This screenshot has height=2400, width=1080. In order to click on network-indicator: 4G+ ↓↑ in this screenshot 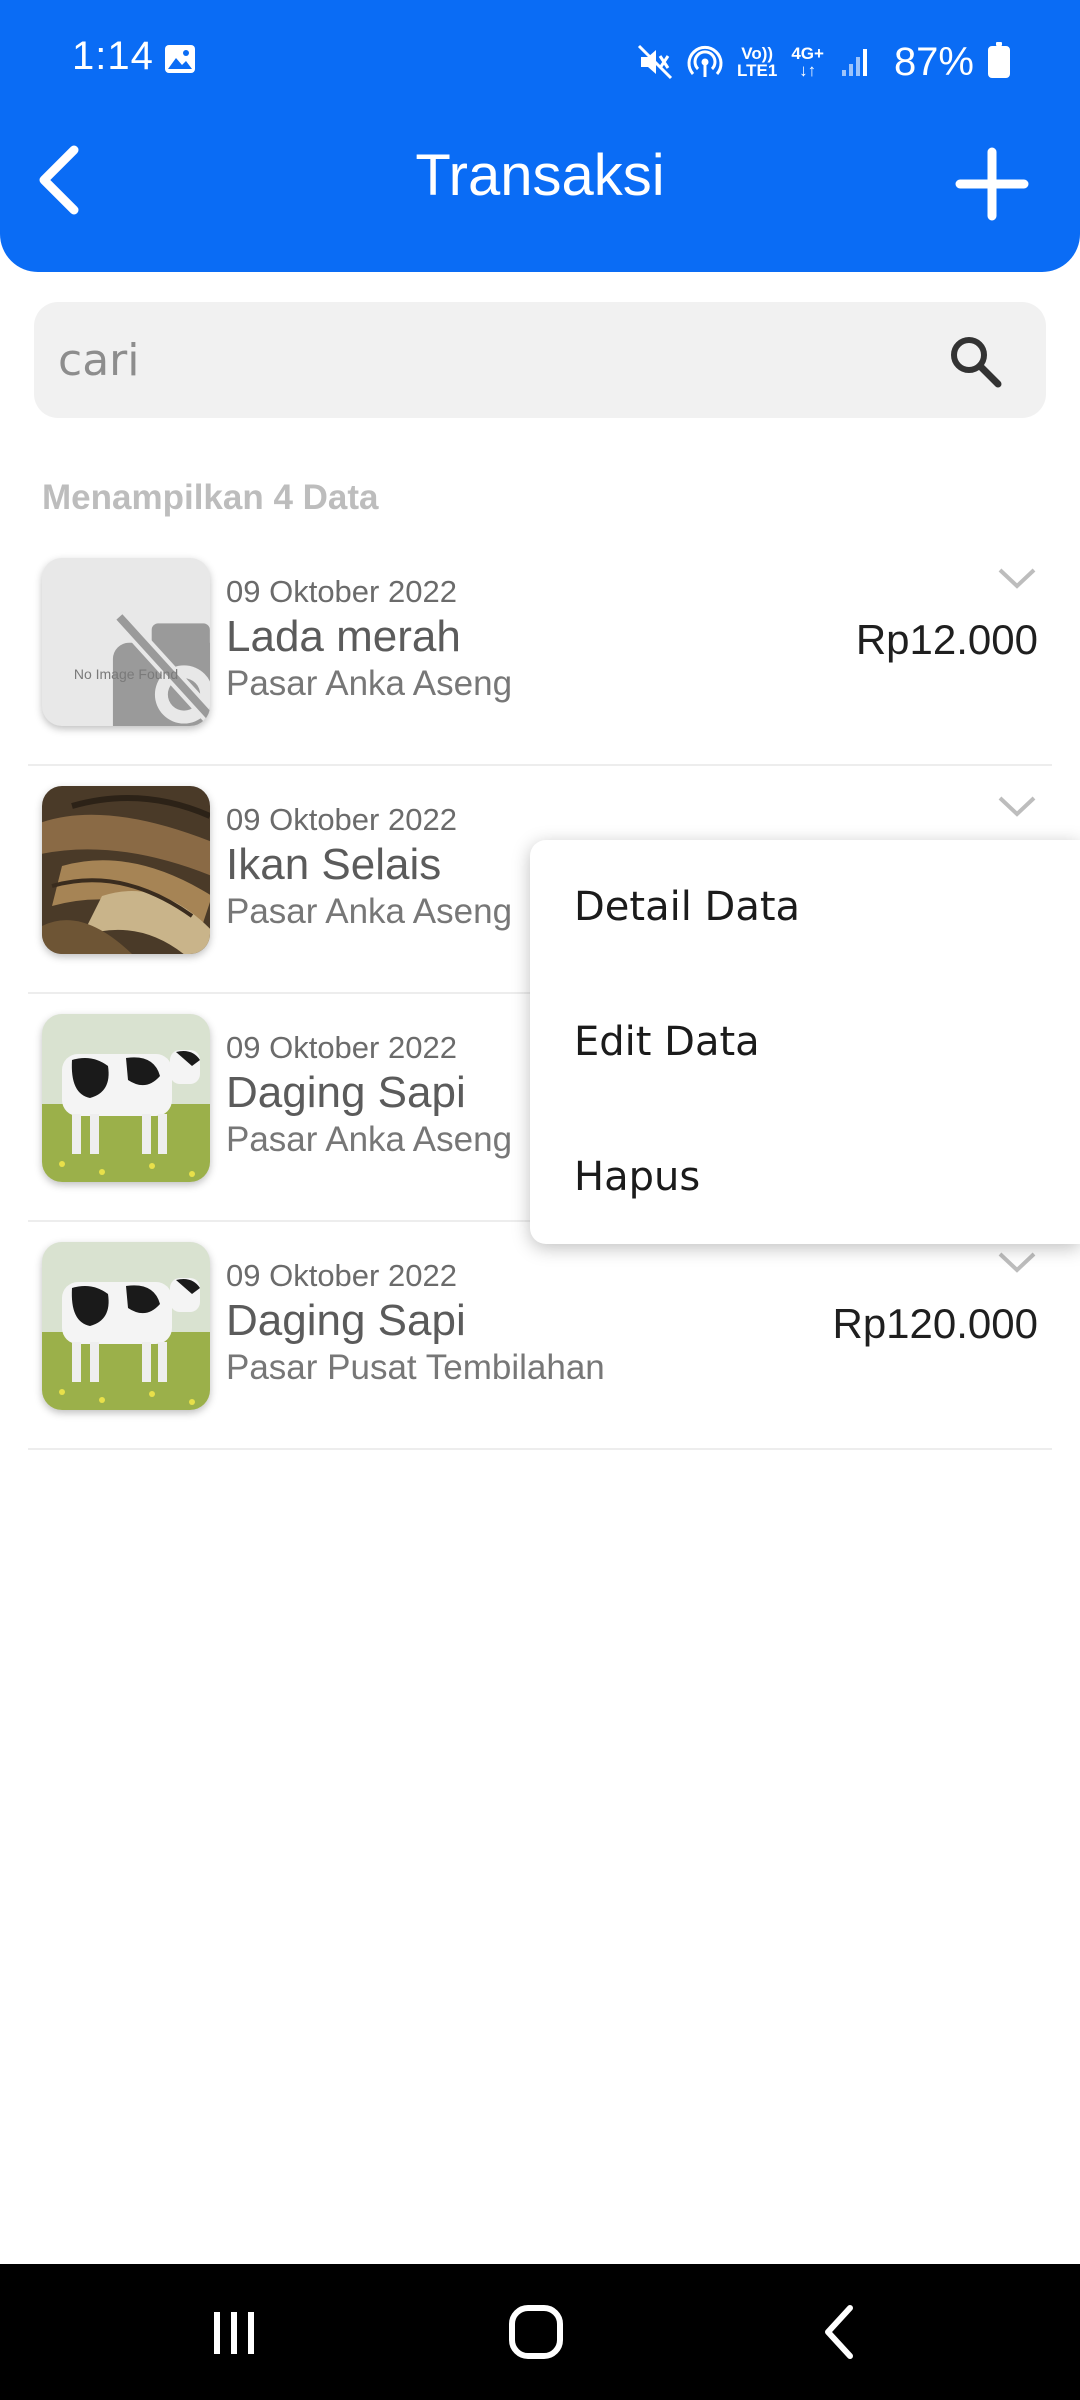, I will do `click(807, 62)`.